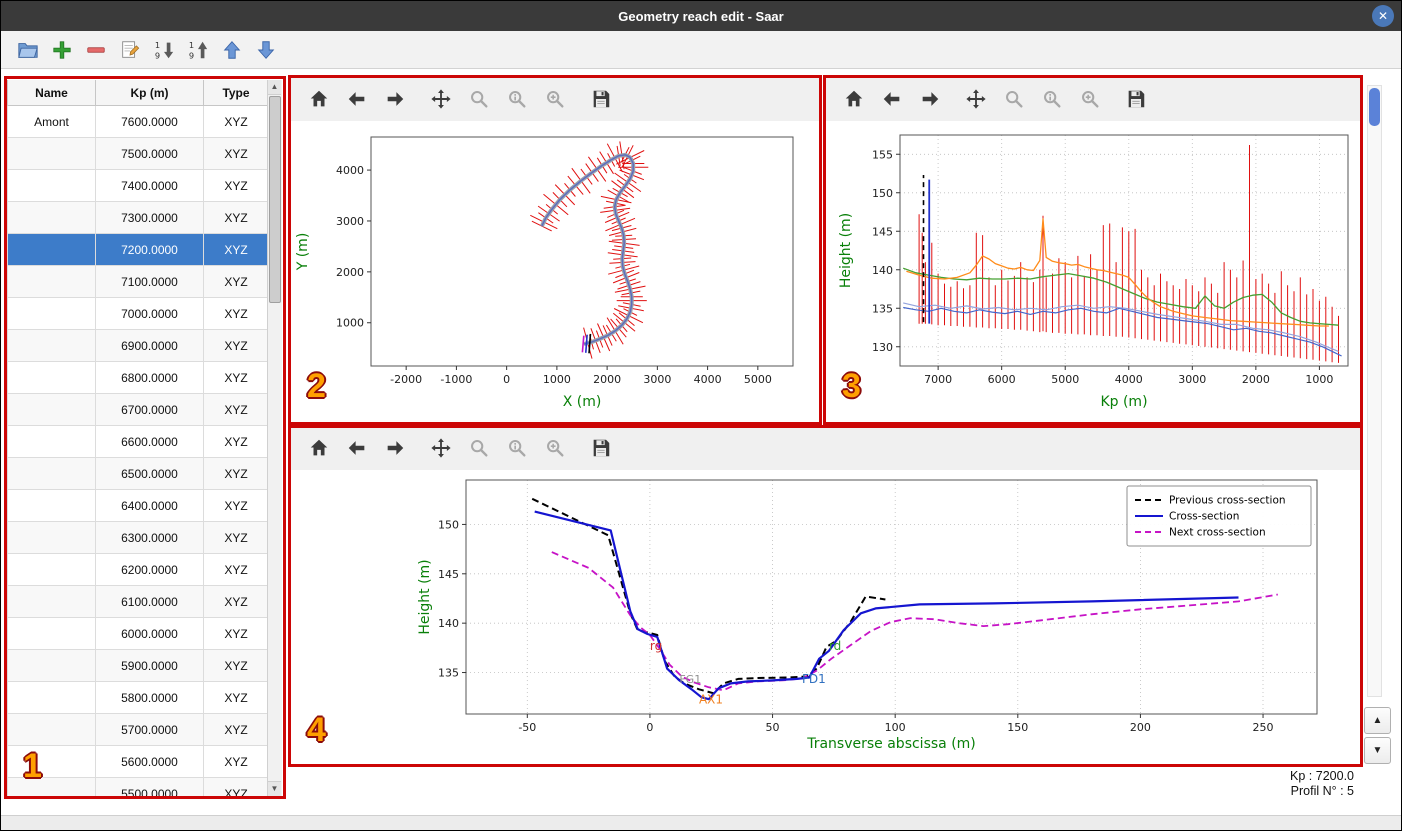 The height and width of the screenshot is (831, 1402). What do you see at coordinates (138, 153) in the screenshot?
I see `table-row: 7500.0000 XYZ` at bounding box center [138, 153].